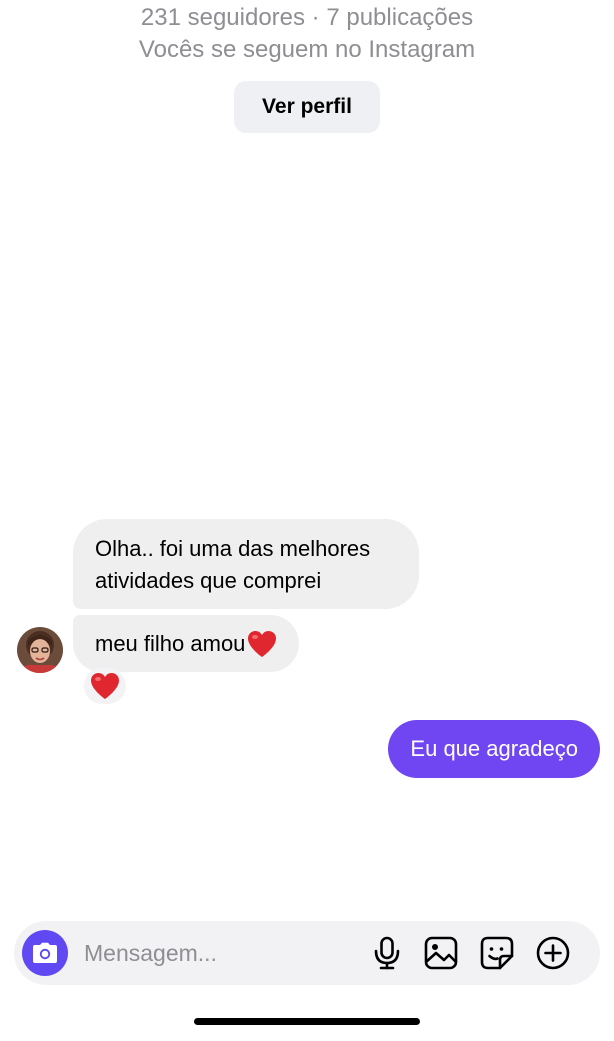 This screenshot has height=1041, width=614. I want to click on avatar, so click(40, 650).